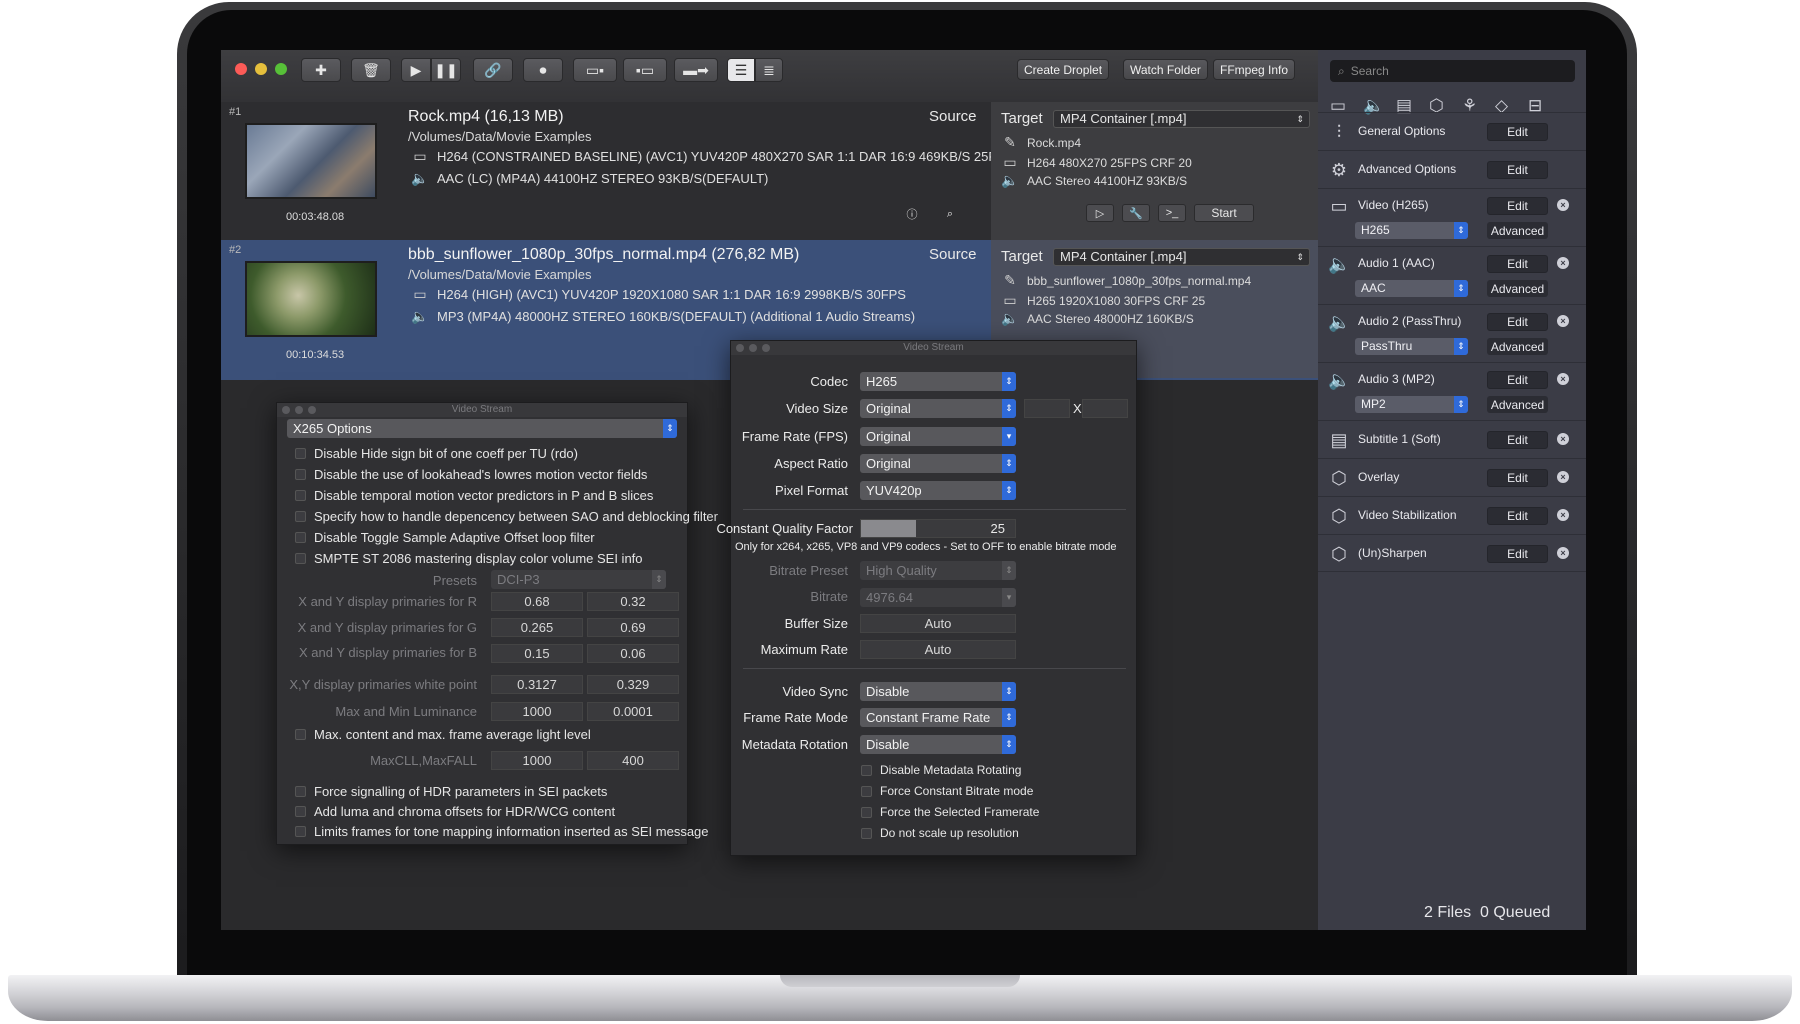  What do you see at coordinates (912, 214) in the screenshot?
I see `info-button: ⓘ` at bounding box center [912, 214].